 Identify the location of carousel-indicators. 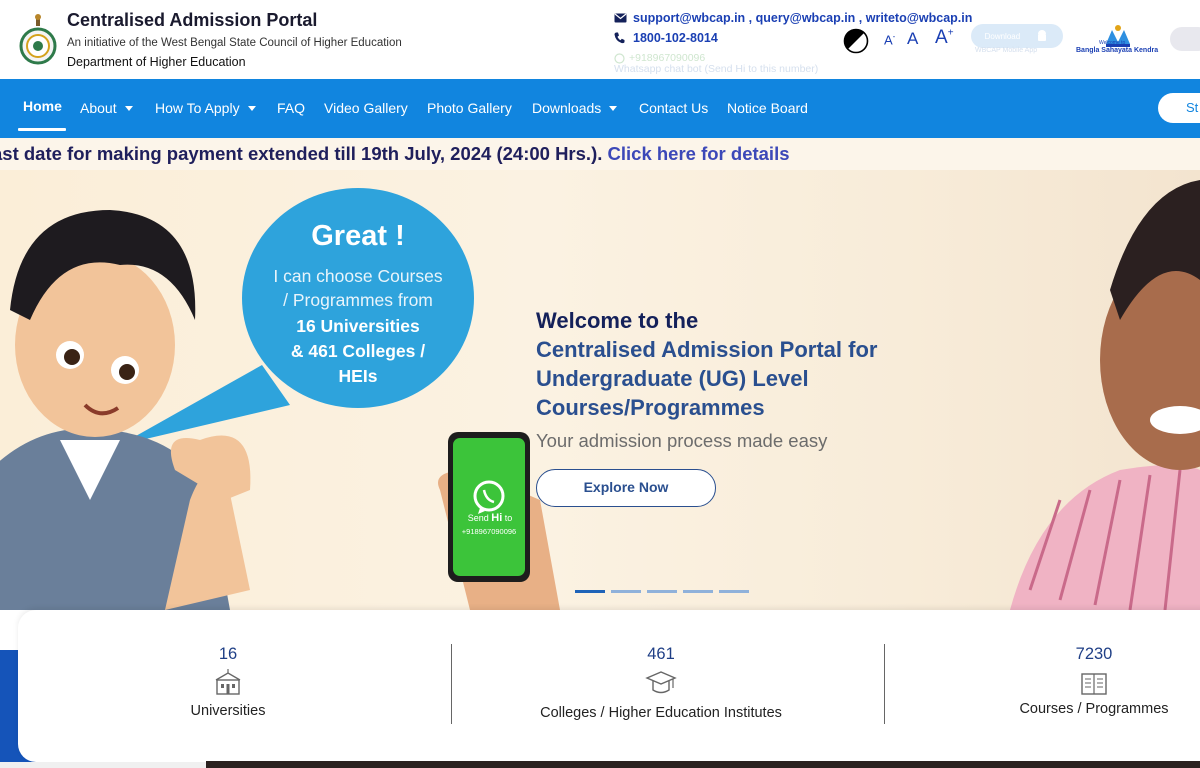
(662, 591).